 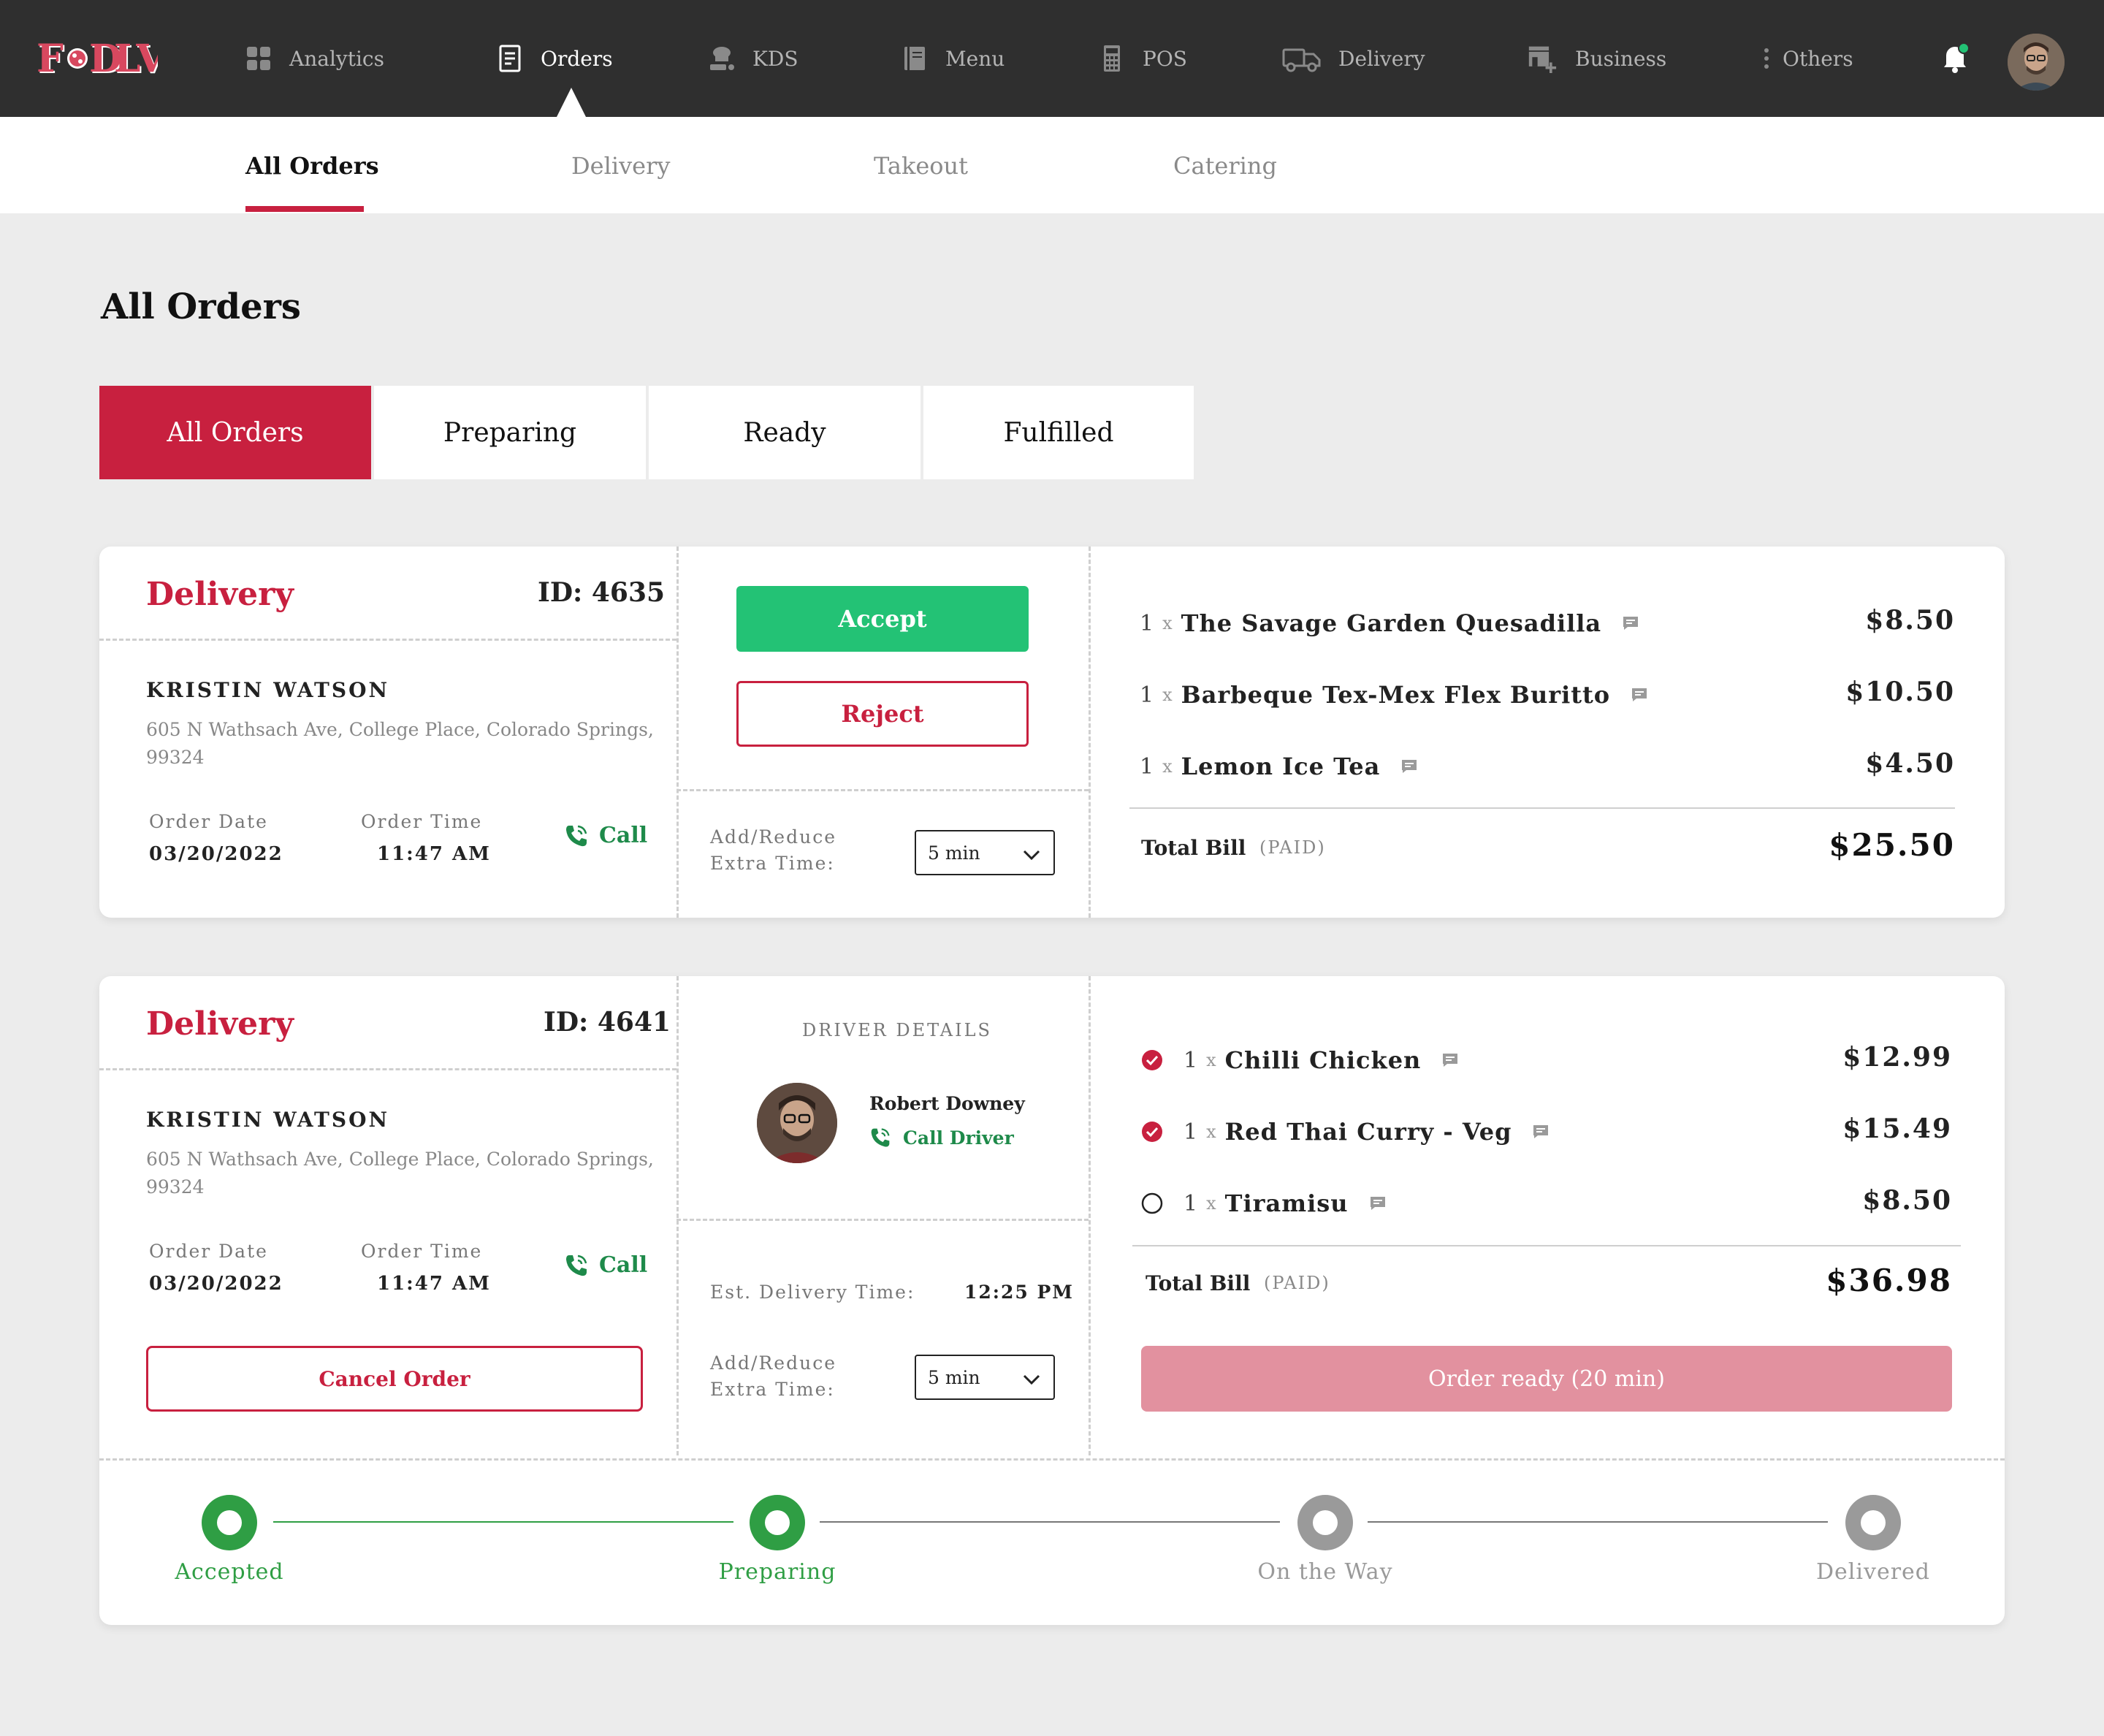 I want to click on driver-image, so click(x=797, y=1123).